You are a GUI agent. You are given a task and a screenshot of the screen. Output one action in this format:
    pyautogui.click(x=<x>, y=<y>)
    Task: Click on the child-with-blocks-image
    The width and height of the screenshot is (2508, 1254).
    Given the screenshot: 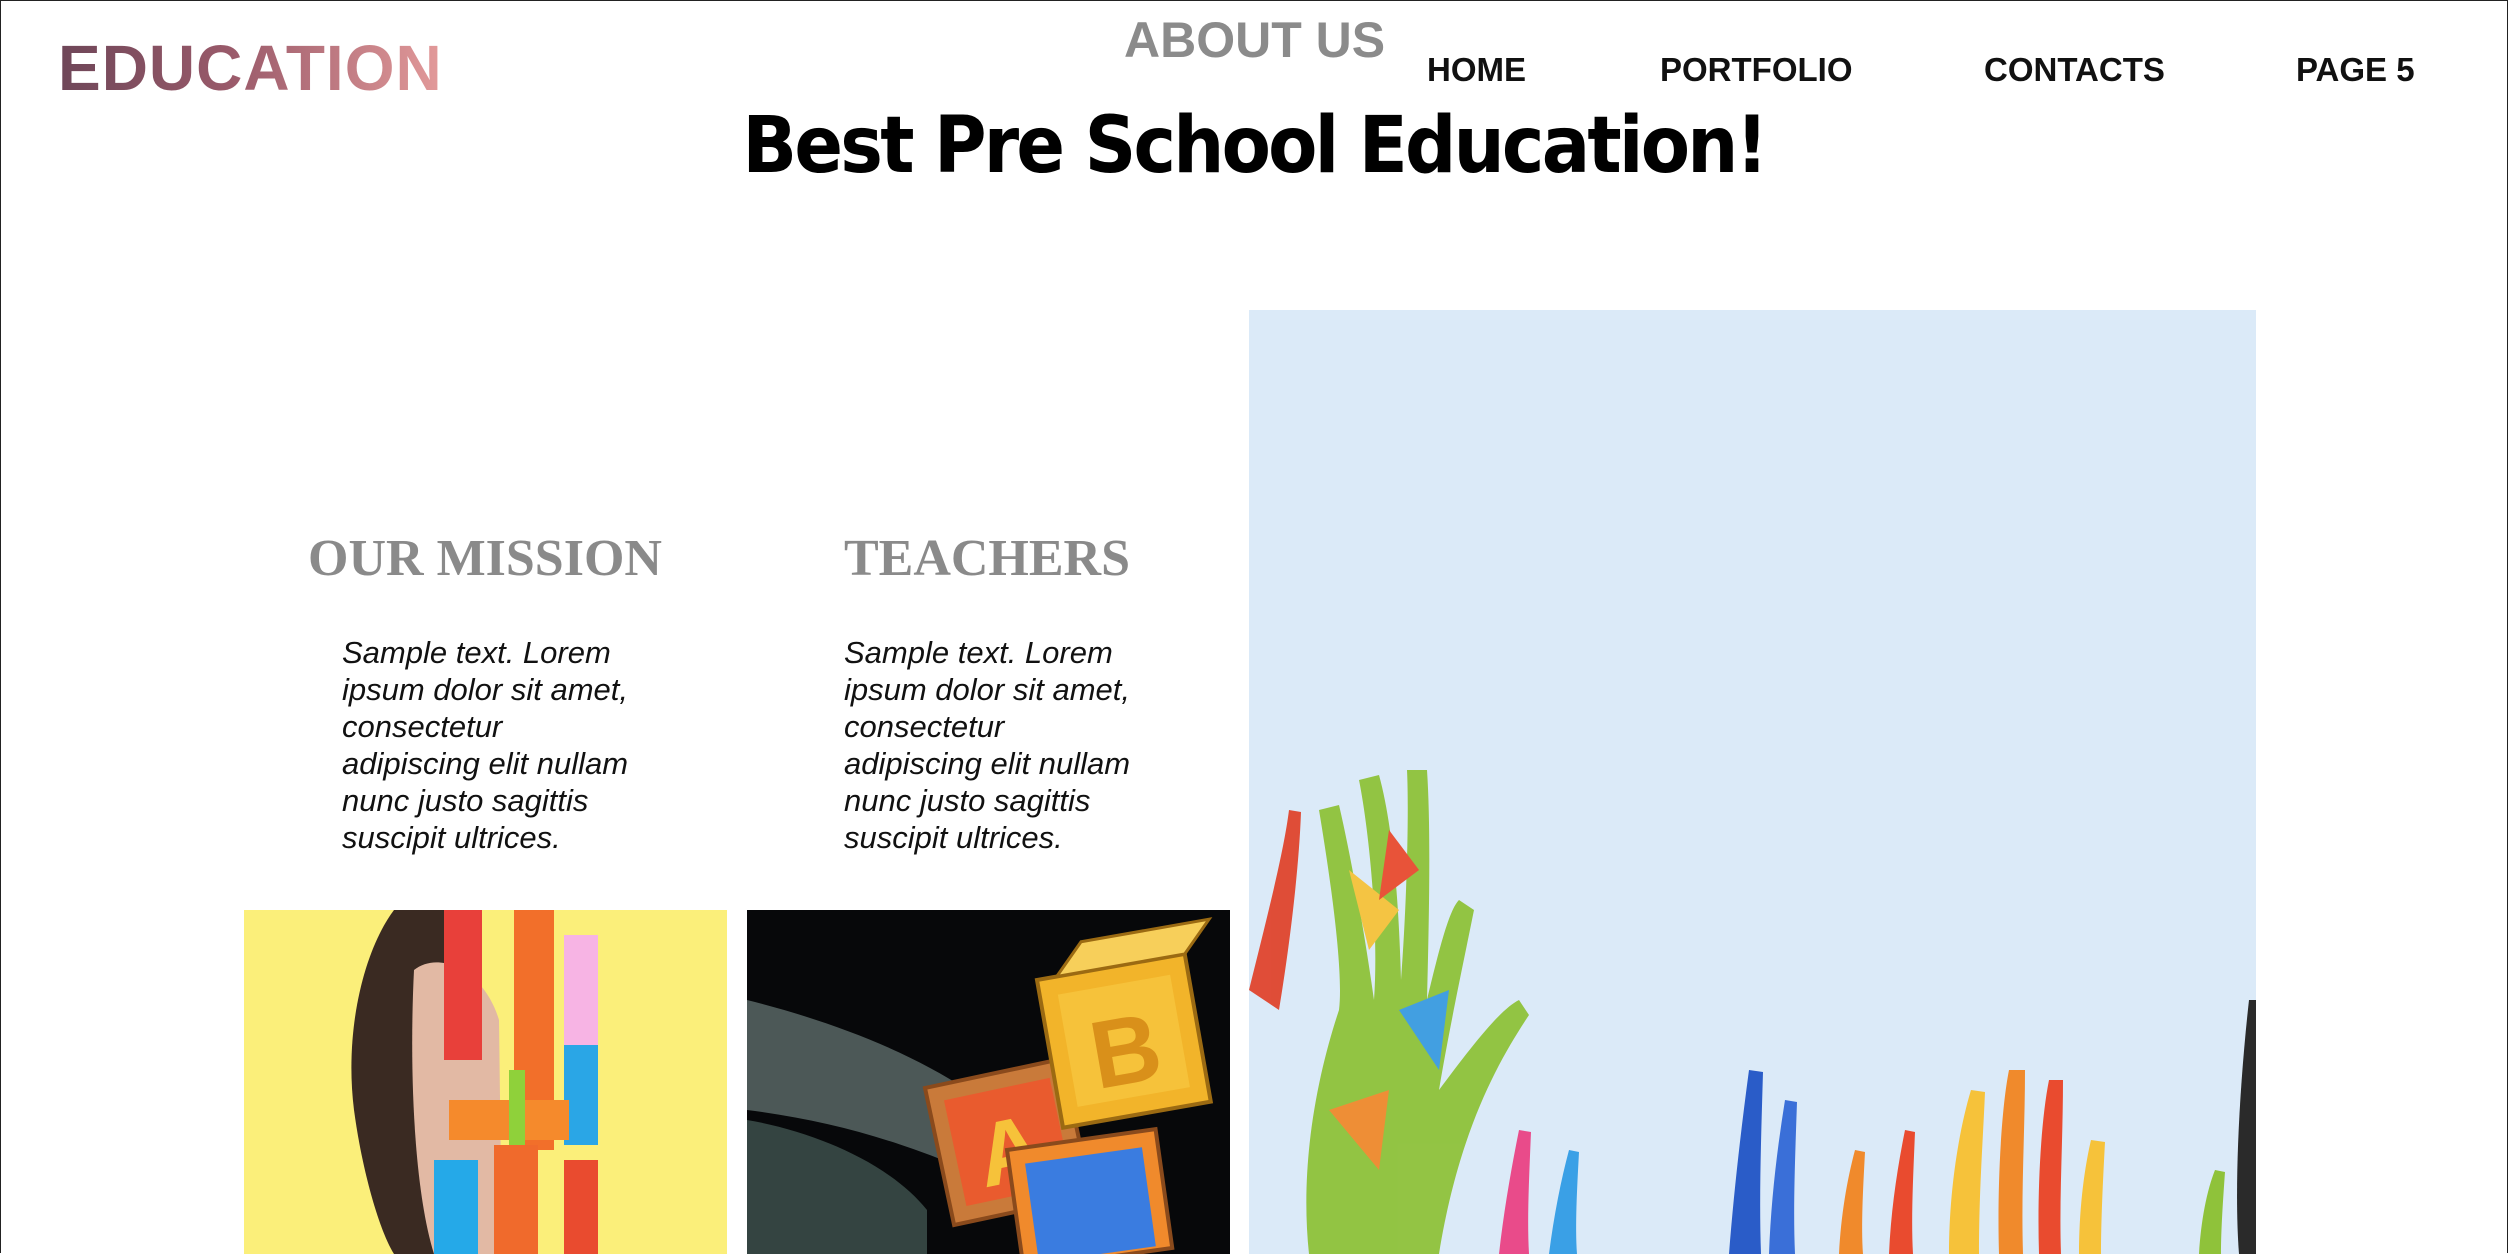 What is the action you would take?
    pyautogui.click(x=485, y=1082)
    